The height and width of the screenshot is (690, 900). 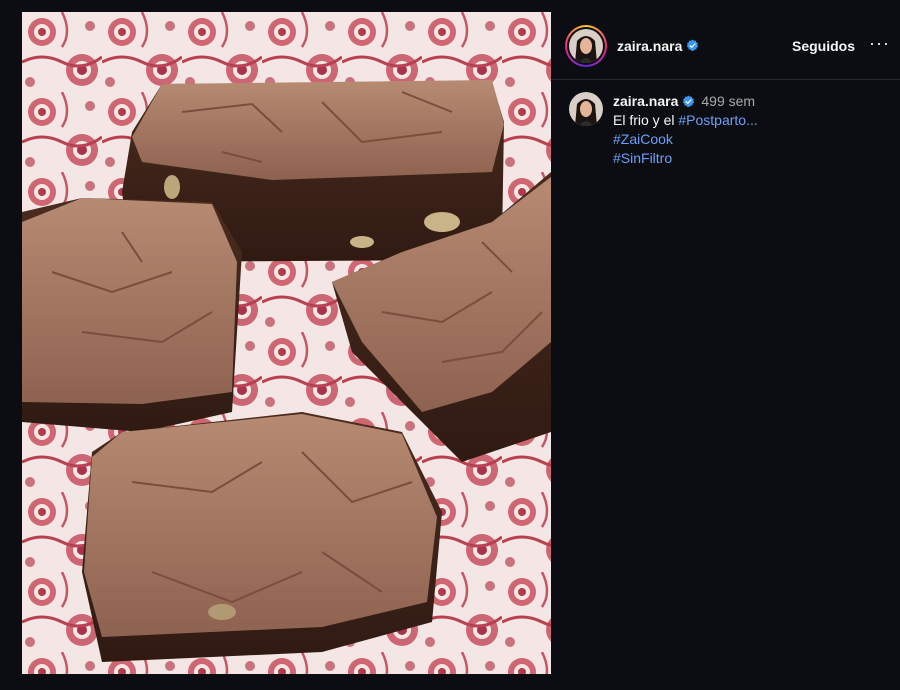 I want to click on post-timestamp: 499 sem, so click(x=728, y=101).